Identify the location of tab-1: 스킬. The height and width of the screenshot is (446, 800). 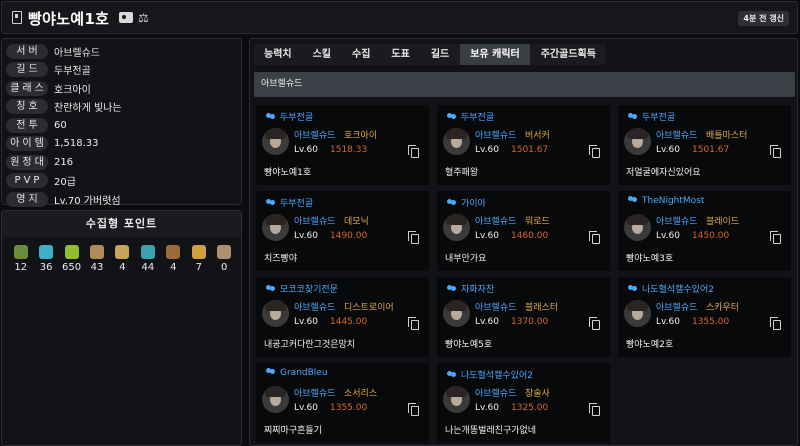
(322, 54).